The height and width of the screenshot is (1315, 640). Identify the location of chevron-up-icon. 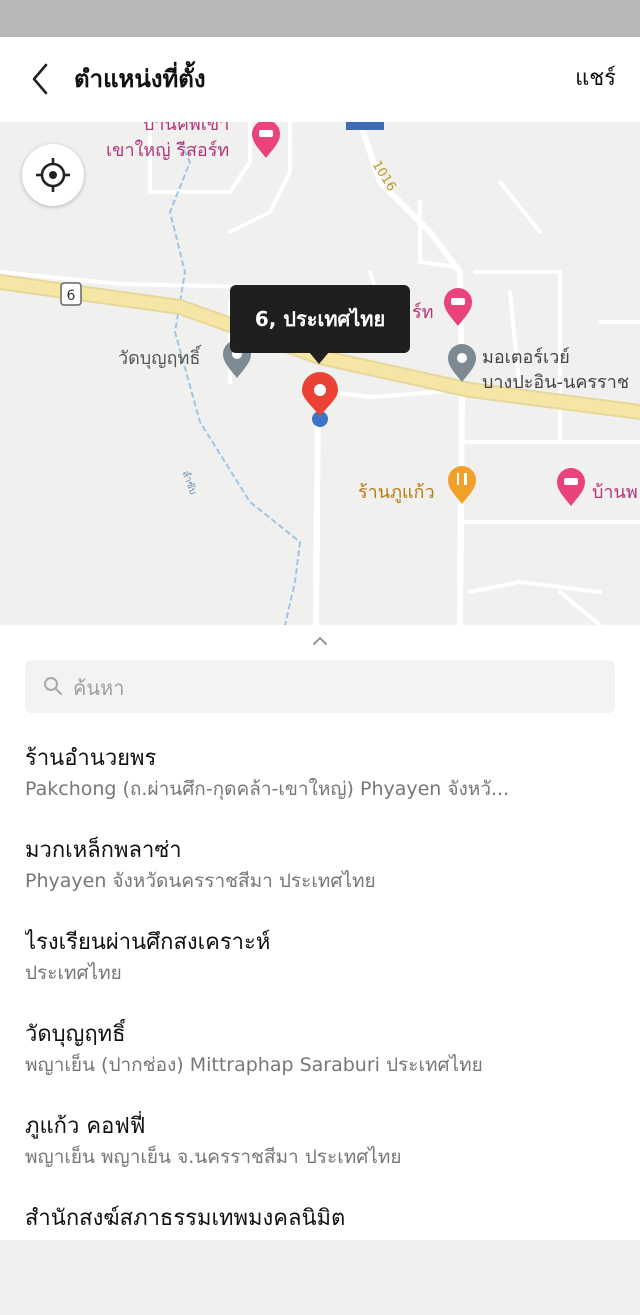
(320, 641).